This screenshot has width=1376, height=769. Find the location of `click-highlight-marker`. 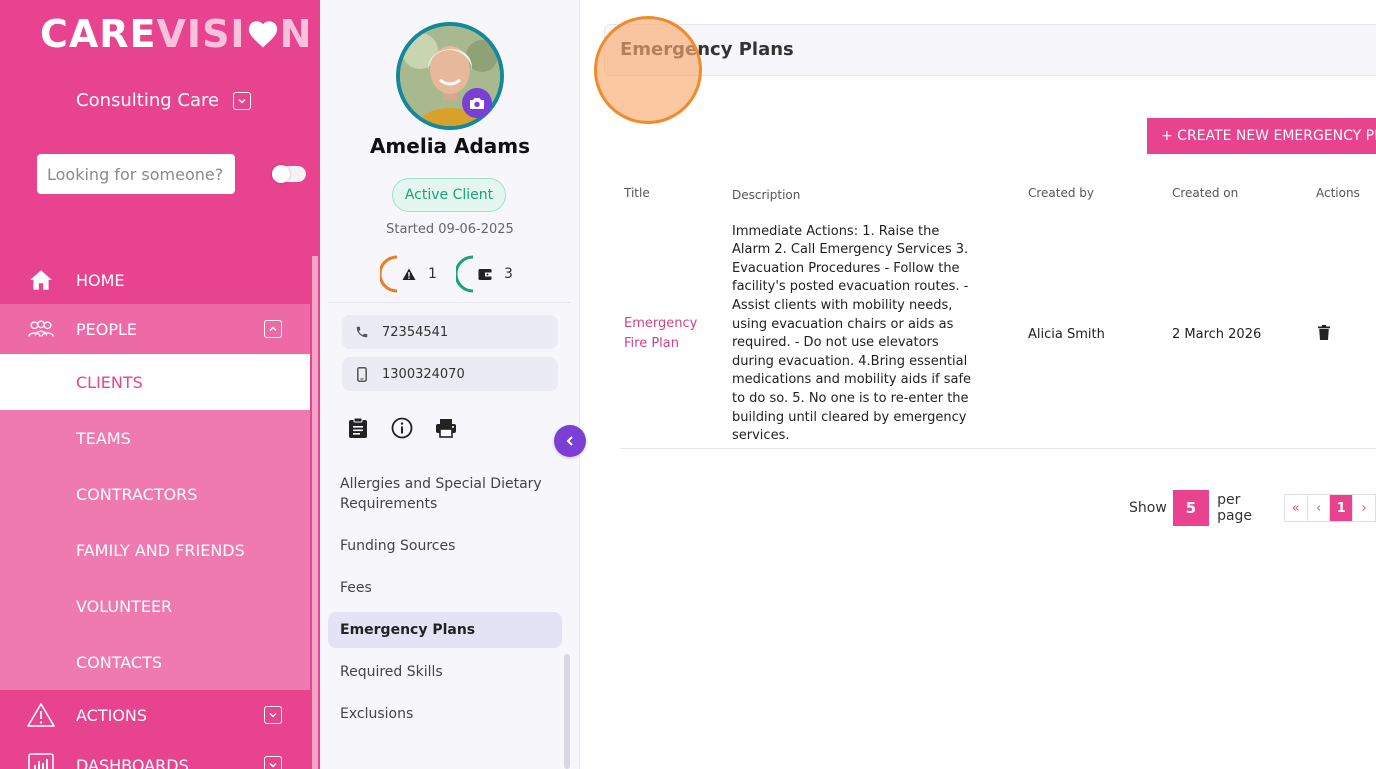

click-highlight-marker is located at coordinates (648, 70).